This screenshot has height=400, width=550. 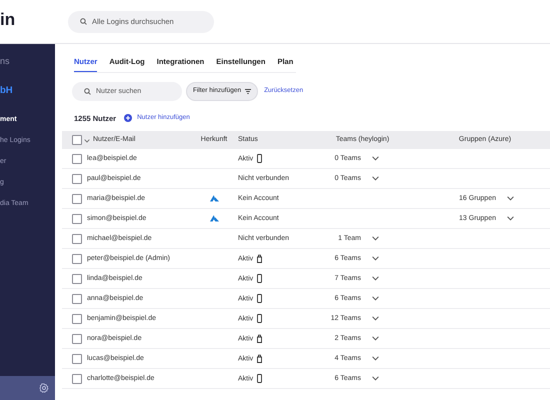 I want to click on organization-name: bH, so click(x=27, y=91).